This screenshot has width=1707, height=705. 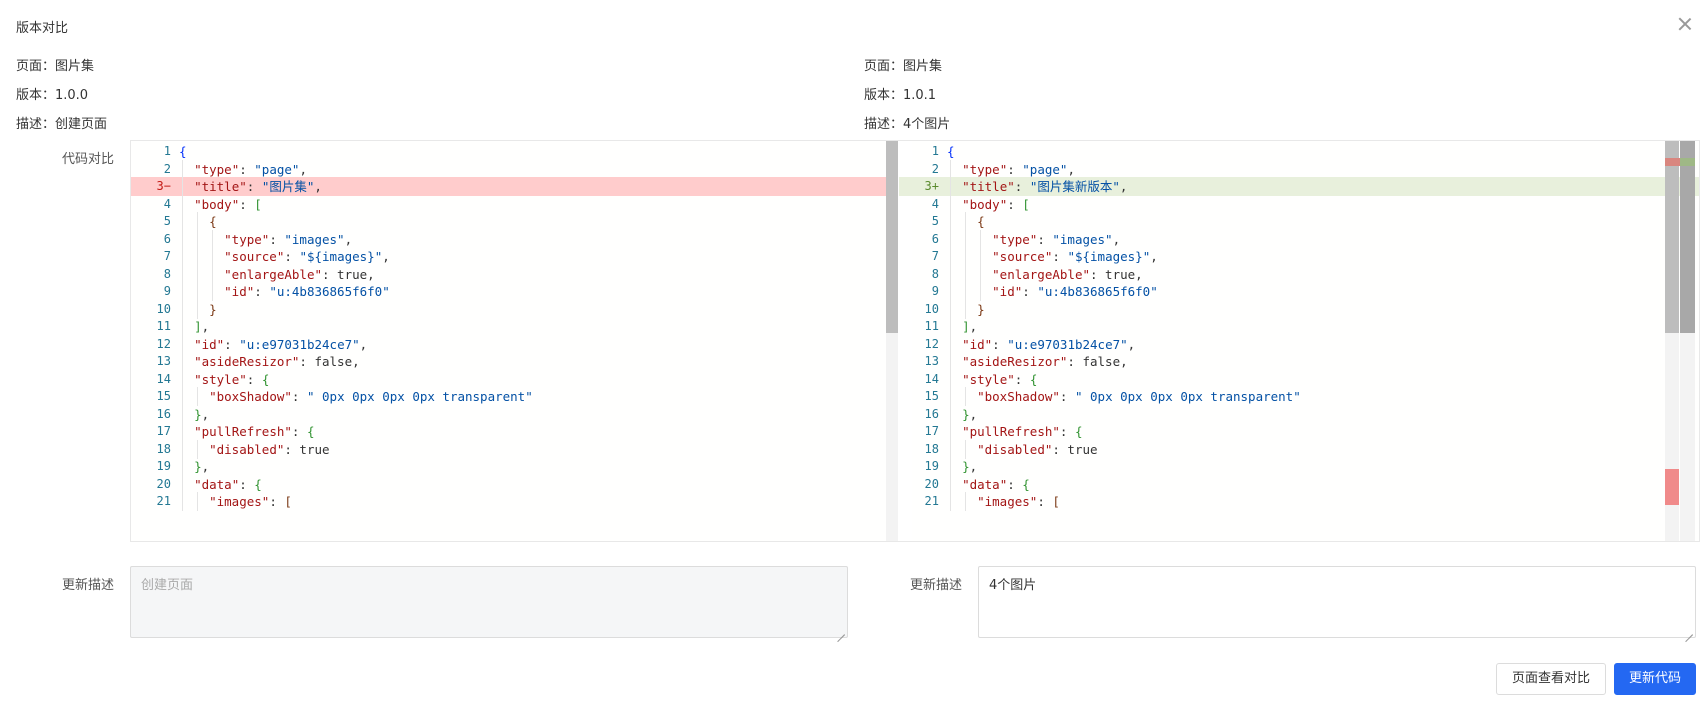 I want to click on line-number-gutter: 1 2 3+ 4 5 6 7 8 9 10 11 12 13 14 15 16 17 18 19 20 21, so click(x=922, y=341).